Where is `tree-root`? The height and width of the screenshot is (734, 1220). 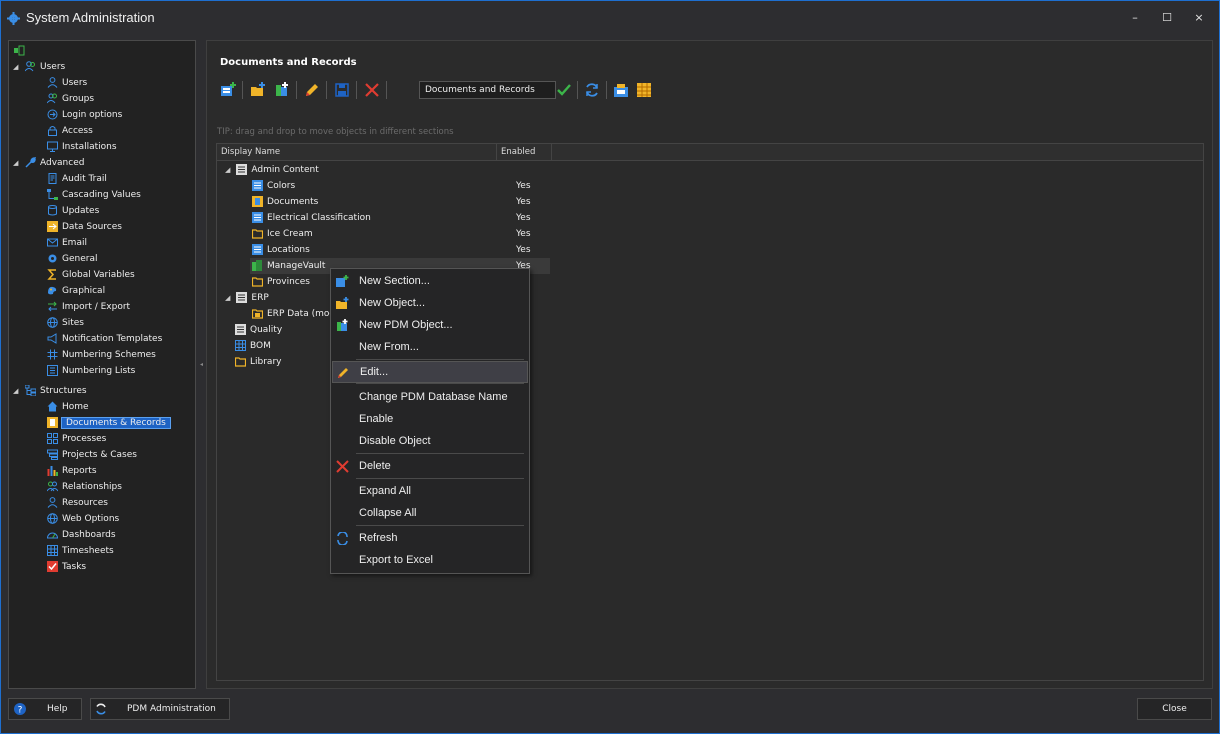 tree-root is located at coordinates (21, 51).